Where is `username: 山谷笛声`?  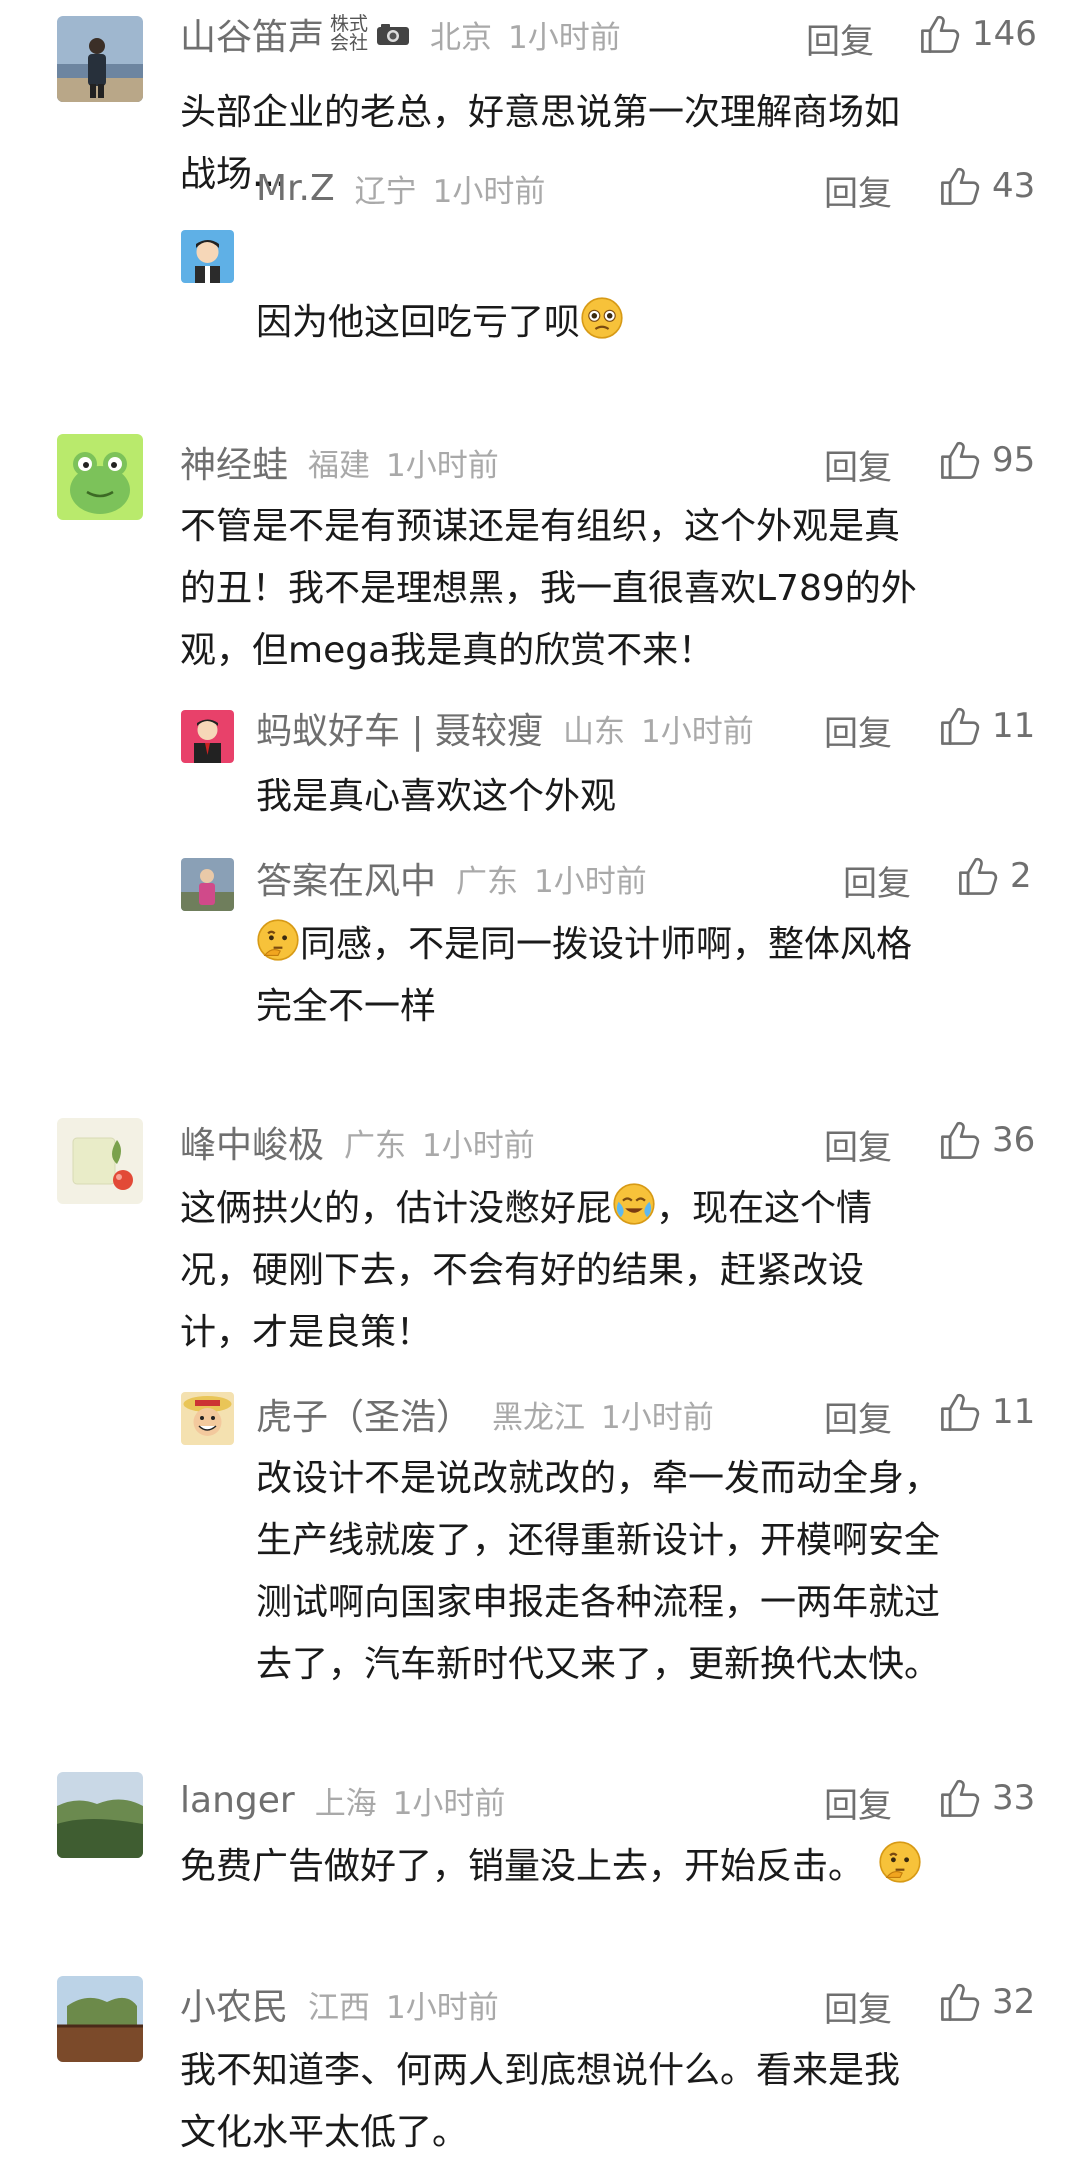 username: 山谷笛声 is located at coordinates (252, 34).